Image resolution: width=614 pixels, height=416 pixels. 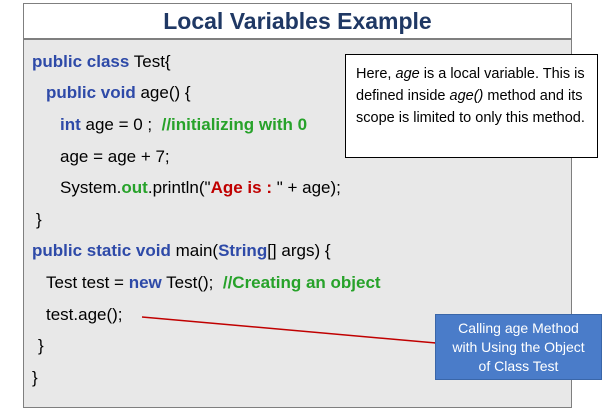 I want to click on code-comment: //Creating an object, so click(x=301, y=282).